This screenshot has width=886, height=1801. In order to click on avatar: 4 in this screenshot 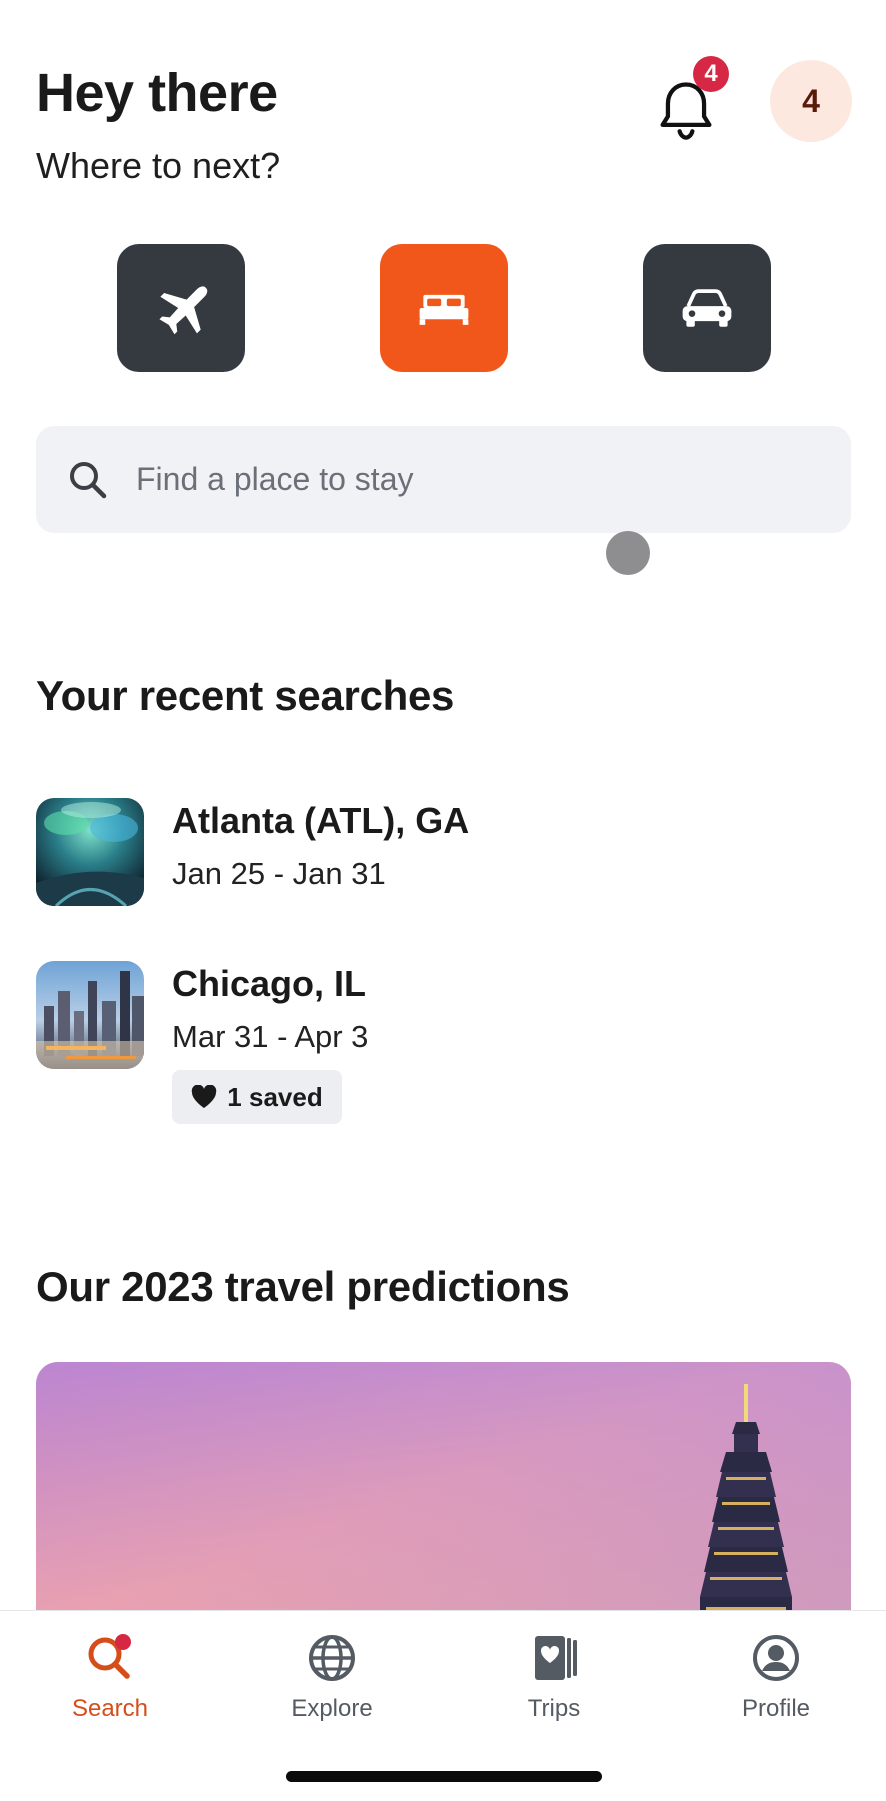, I will do `click(811, 101)`.